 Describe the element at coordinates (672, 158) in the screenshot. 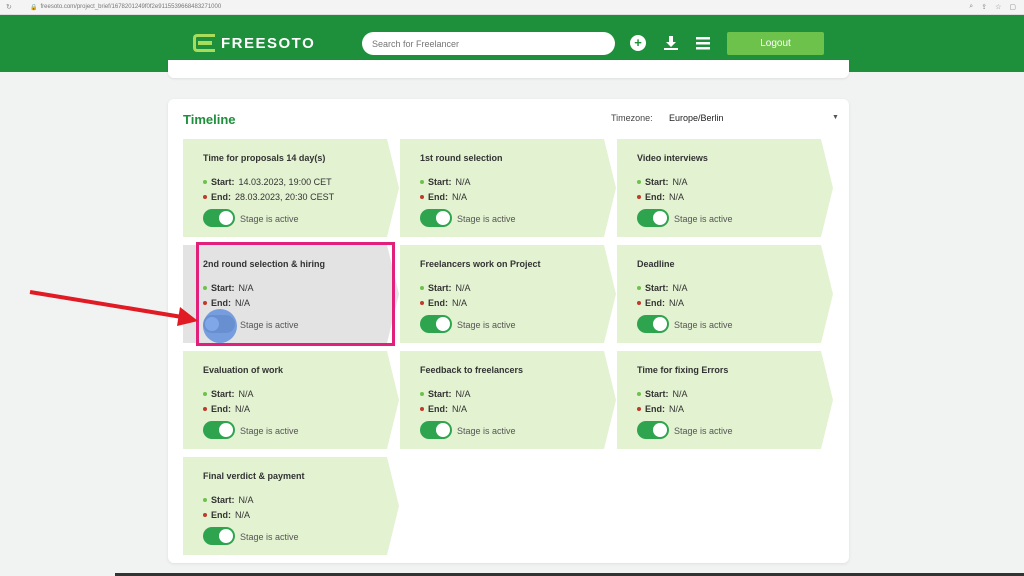

I see `stage-title: Video interviews` at that location.